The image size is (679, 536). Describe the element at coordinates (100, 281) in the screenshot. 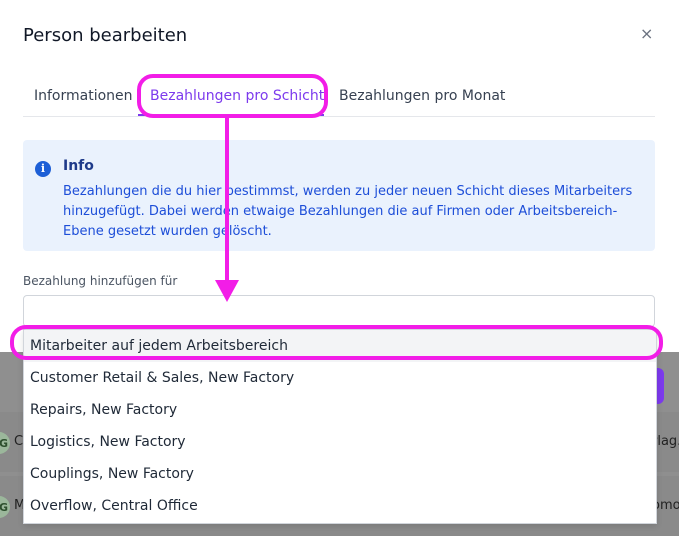

I see `payment-for-label: Bezahlung hinzufügen für` at that location.